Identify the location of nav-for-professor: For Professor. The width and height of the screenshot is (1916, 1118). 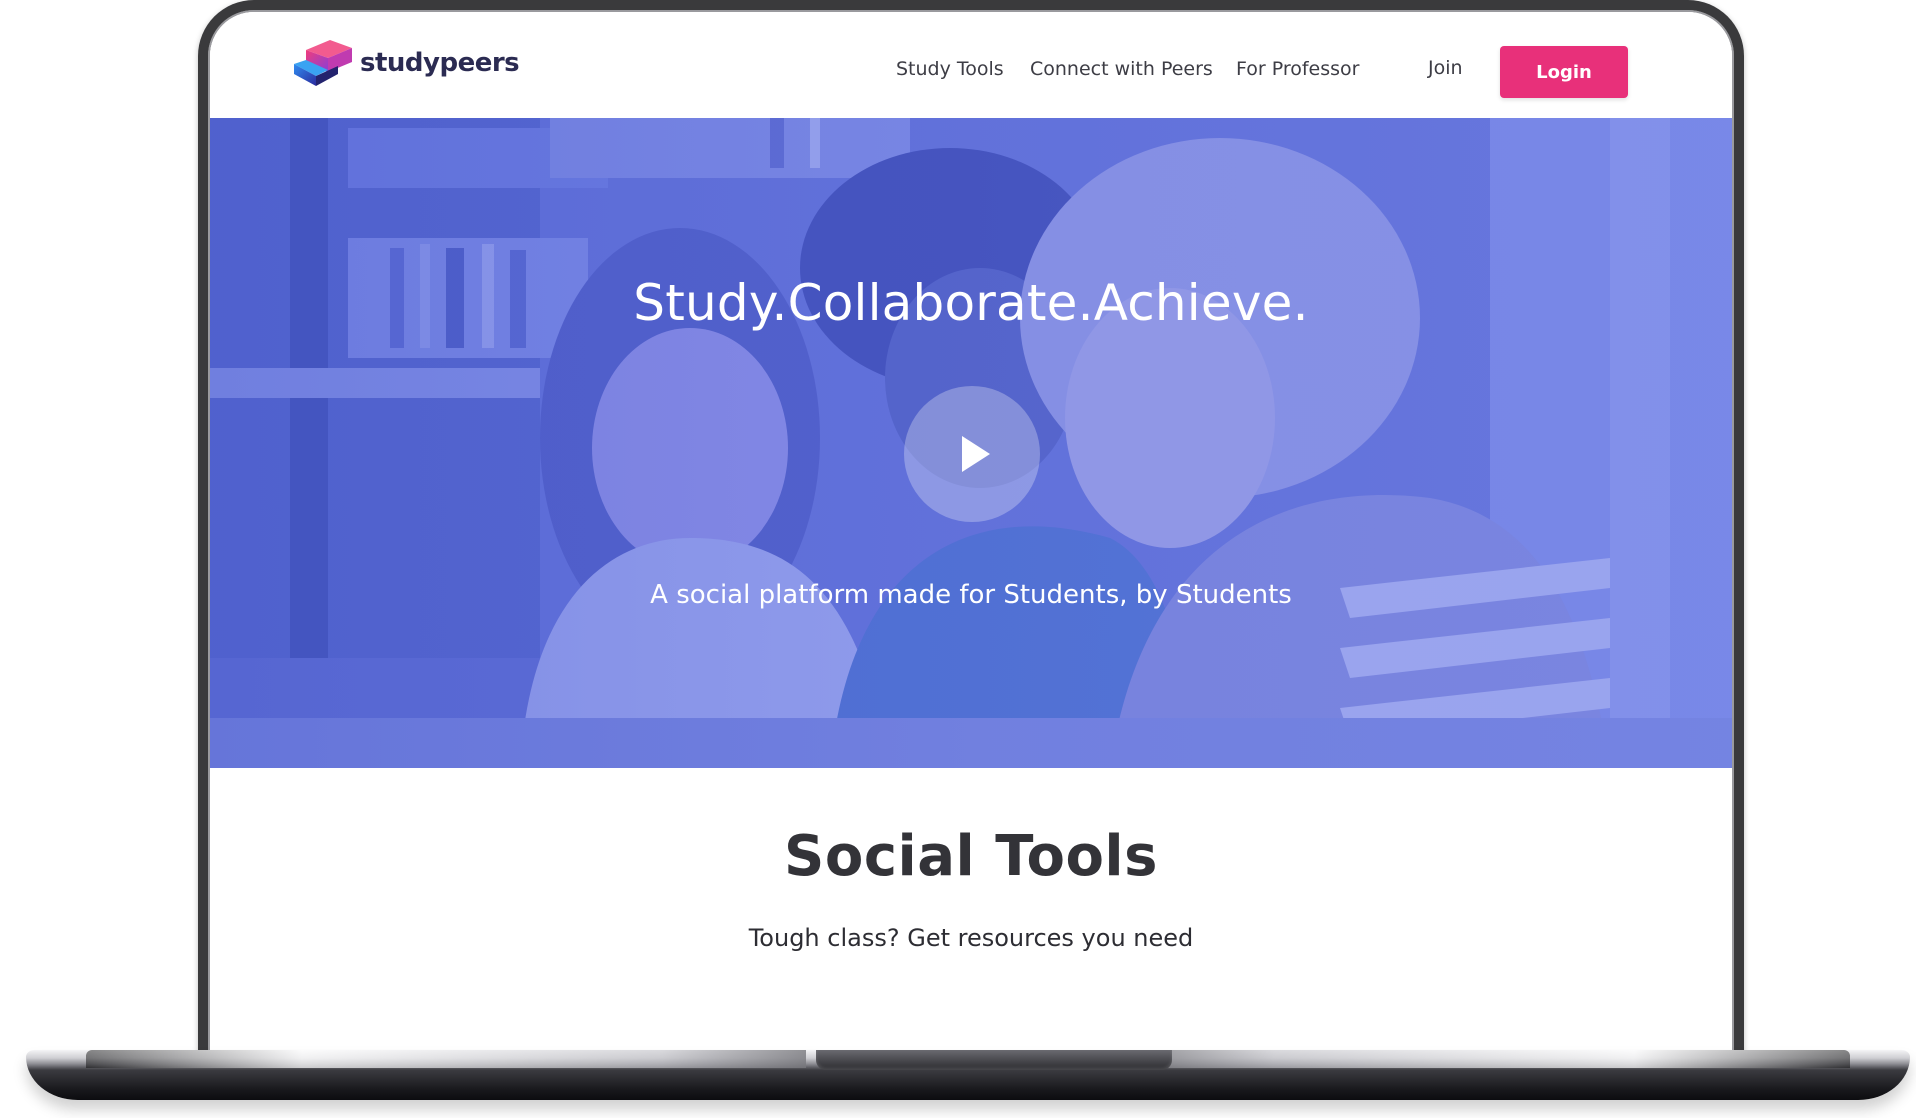
(1297, 69).